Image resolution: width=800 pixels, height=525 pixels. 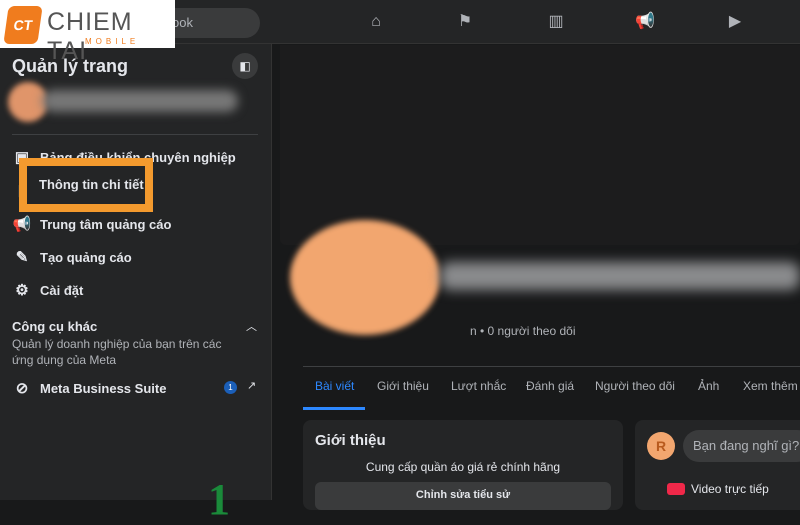 What do you see at coordinates (661, 446) in the screenshot?
I see `avatar: R` at bounding box center [661, 446].